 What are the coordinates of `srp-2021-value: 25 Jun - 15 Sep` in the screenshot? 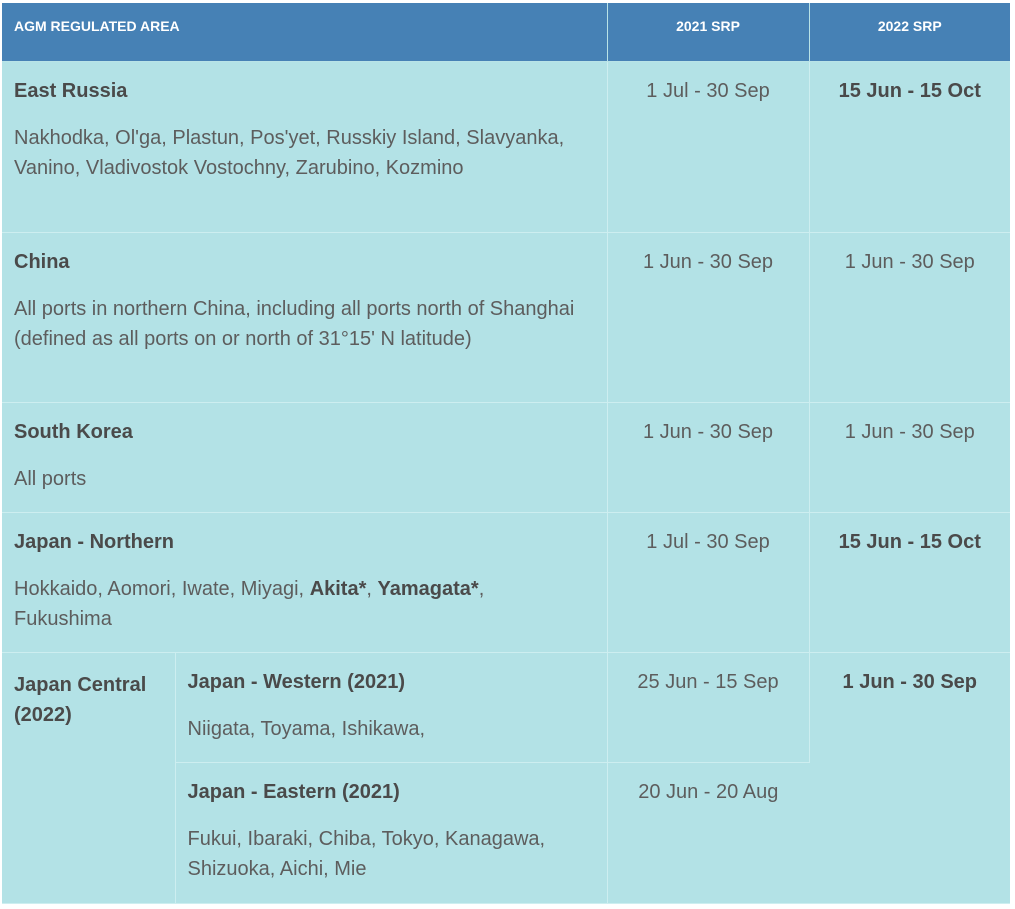 It's located at (708, 682).